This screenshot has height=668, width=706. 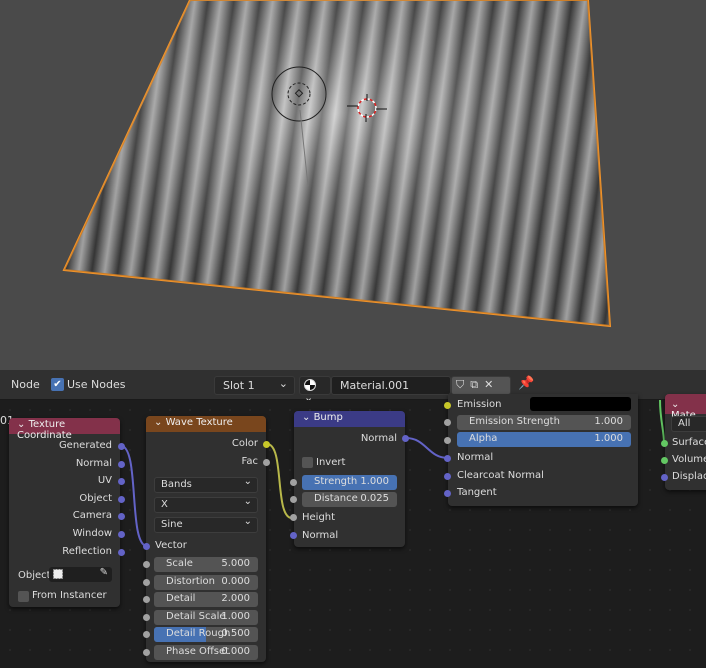 I want to click on socket-camera, so click(x=121, y=516).